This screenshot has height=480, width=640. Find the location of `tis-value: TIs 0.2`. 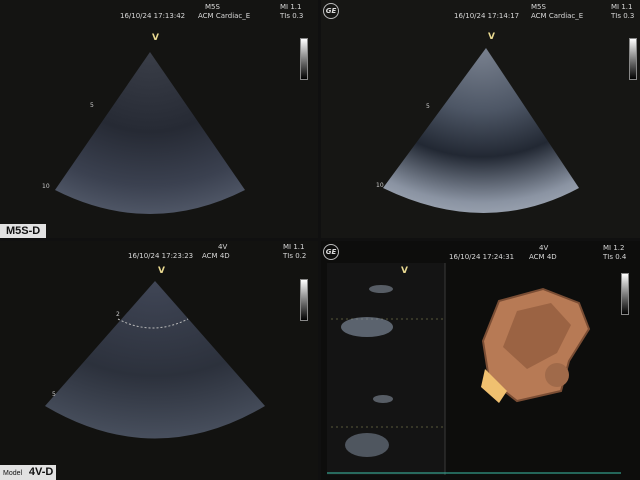

tis-value: TIs 0.2 is located at coordinates (295, 256).